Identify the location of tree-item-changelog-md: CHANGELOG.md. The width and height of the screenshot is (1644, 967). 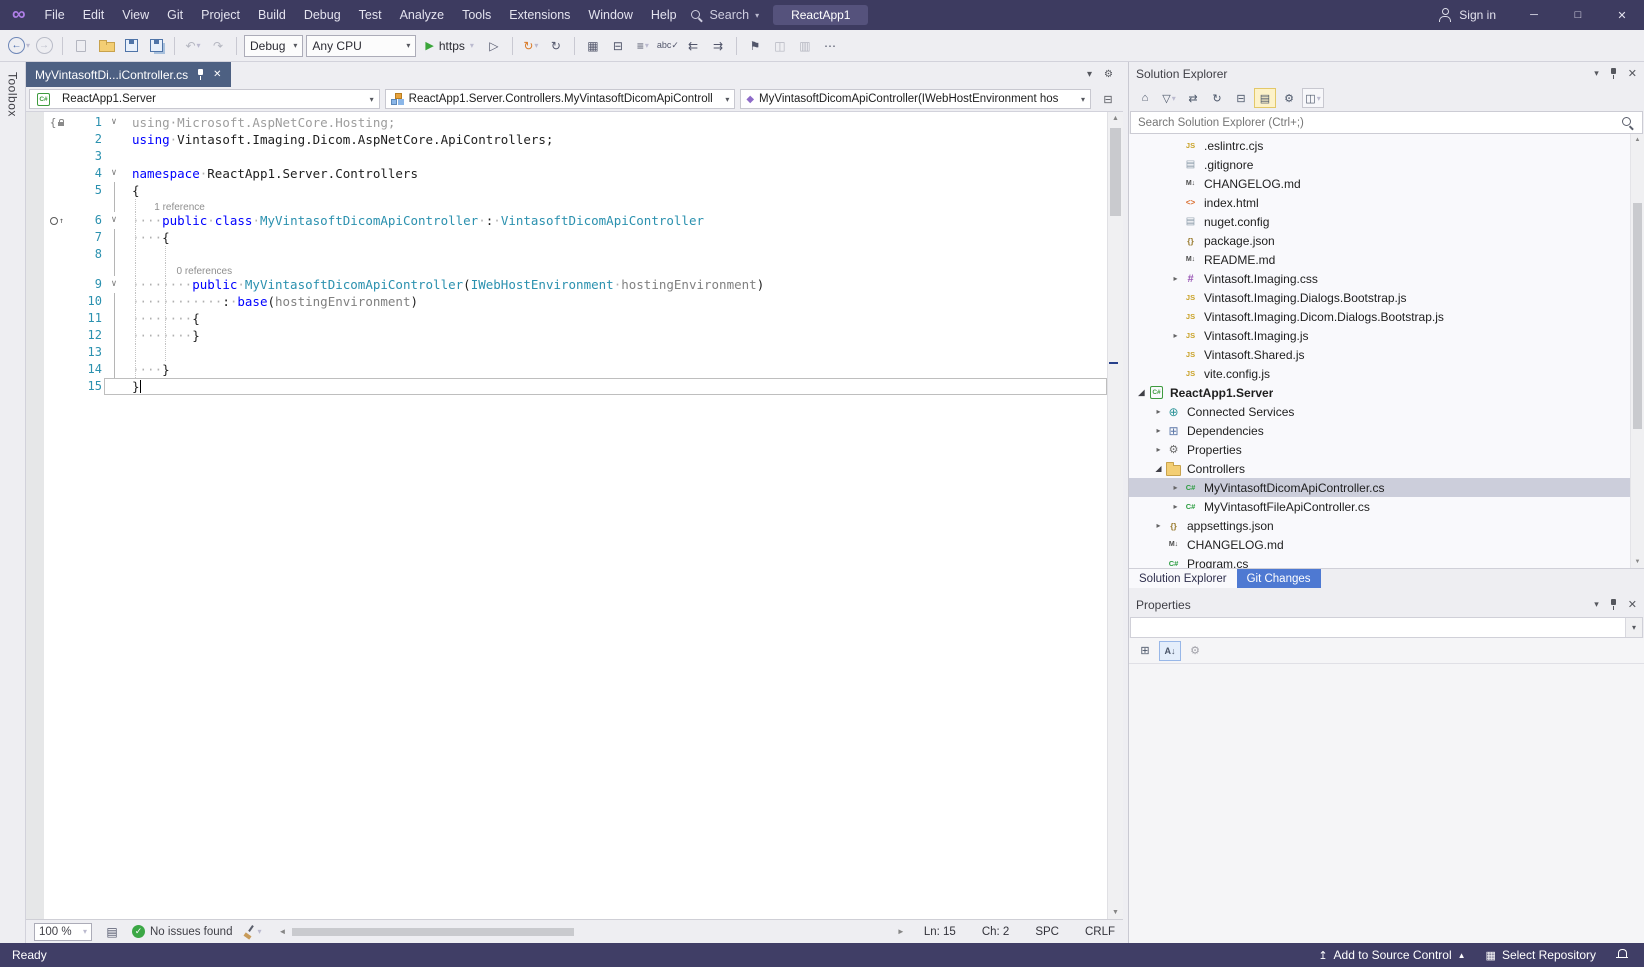
(1386, 544).